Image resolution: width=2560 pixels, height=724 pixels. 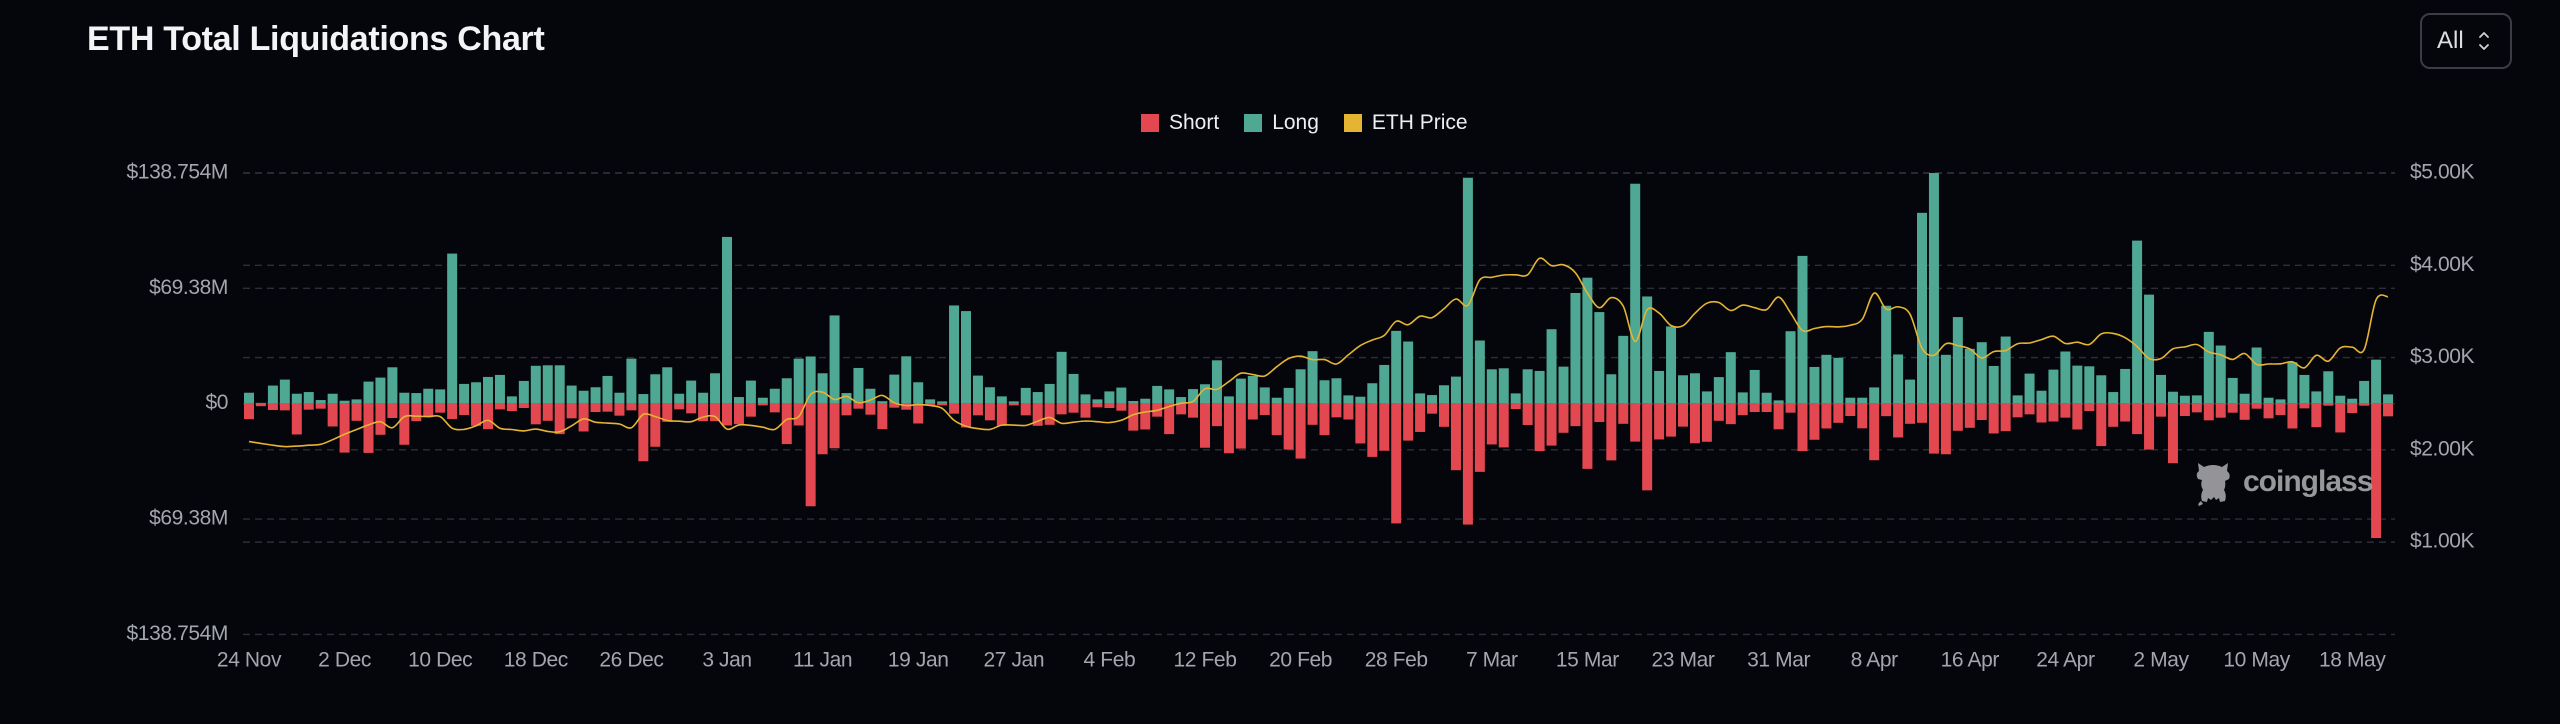 I want to click on x-tick-label: 3 Jan, so click(x=726, y=660).